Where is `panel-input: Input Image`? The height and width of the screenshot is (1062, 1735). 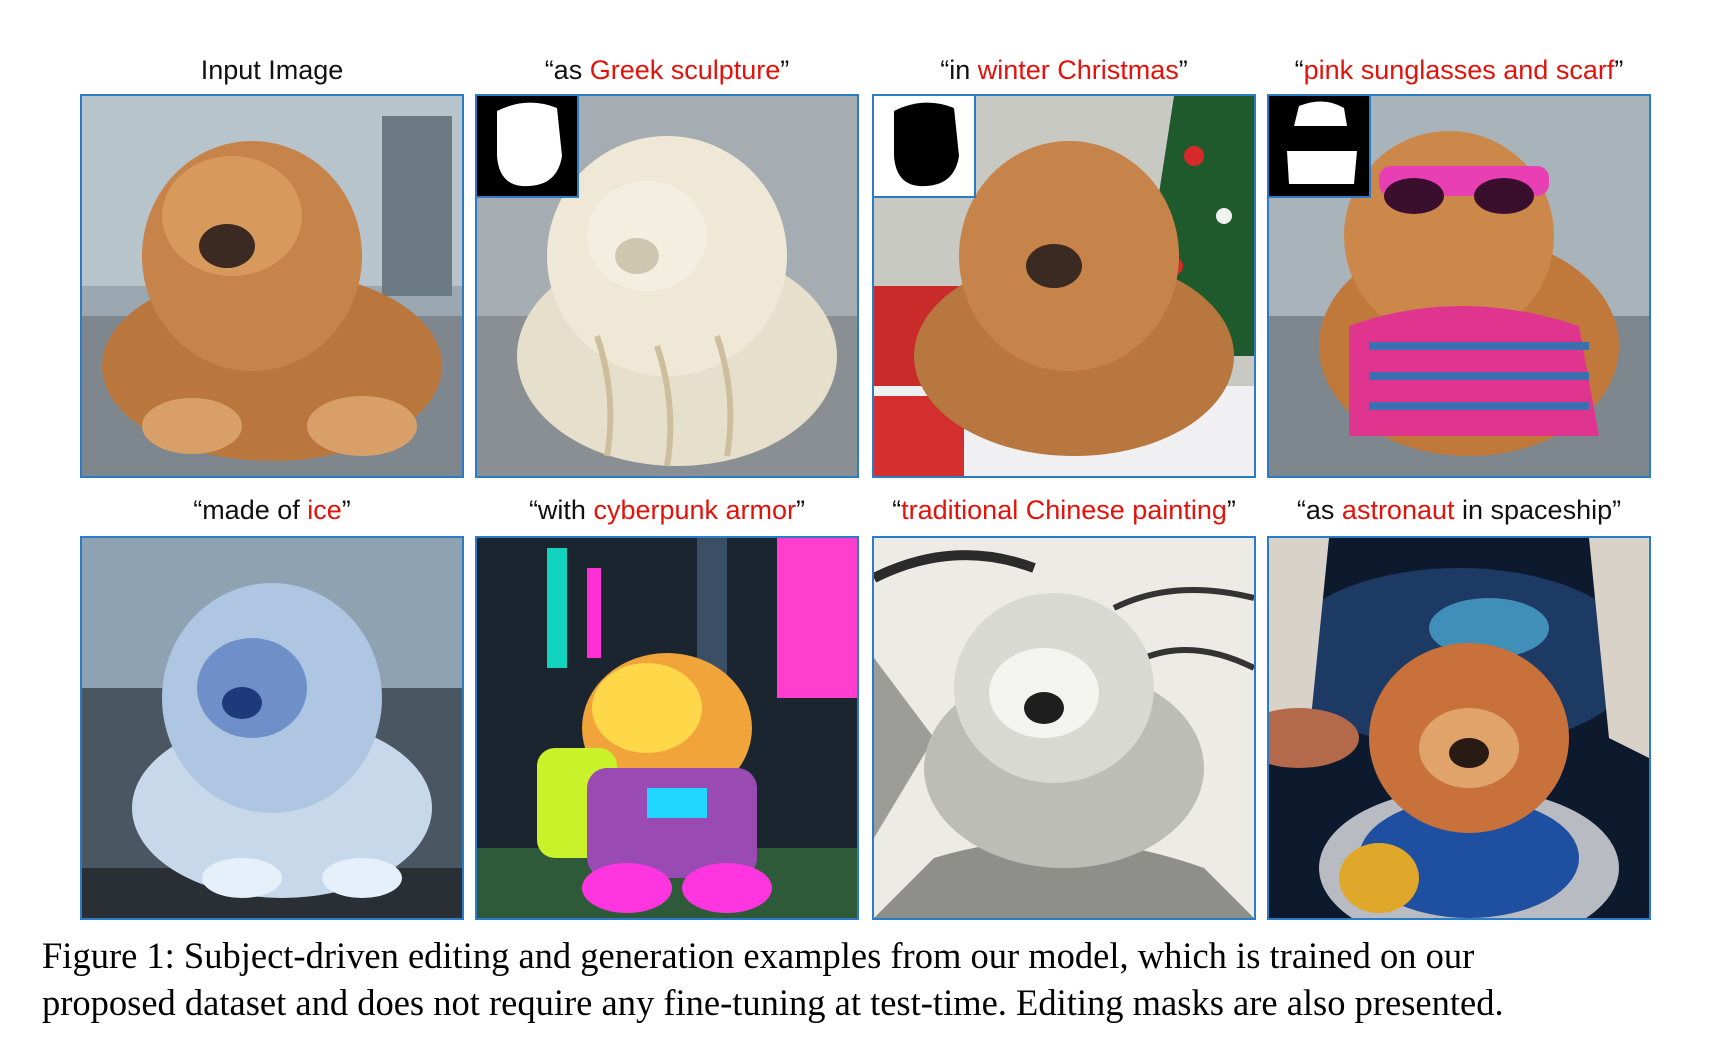
panel-input: Input Image is located at coordinates (272, 267).